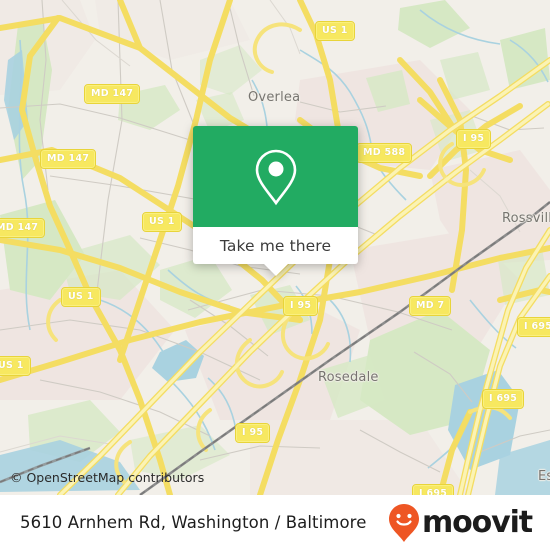  Describe the element at coordinates (384, 153) in the screenshot. I see `road-shield-md-588: MD 588` at that location.